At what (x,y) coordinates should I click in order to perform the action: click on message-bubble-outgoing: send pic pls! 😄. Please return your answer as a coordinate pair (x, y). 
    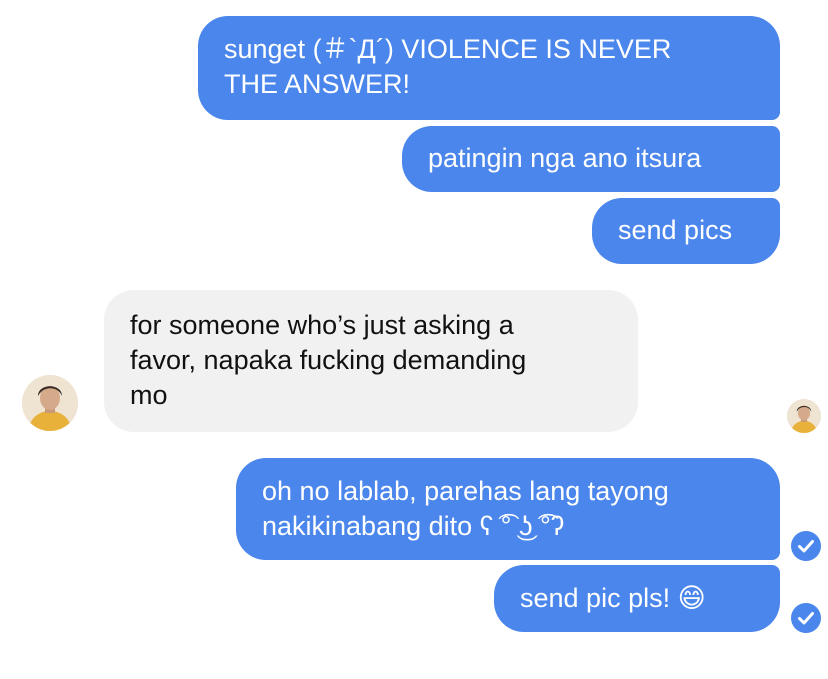
    Looking at the image, I should click on (637, 598).